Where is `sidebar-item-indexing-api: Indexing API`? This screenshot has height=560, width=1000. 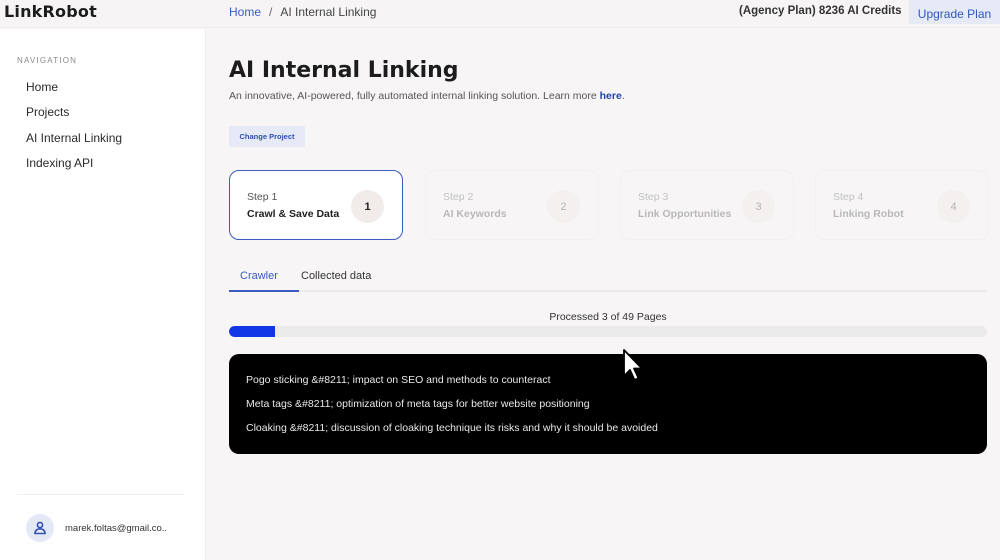 sidebar-item-indexing-api: Indexing API is located at coordinates (59, 163).